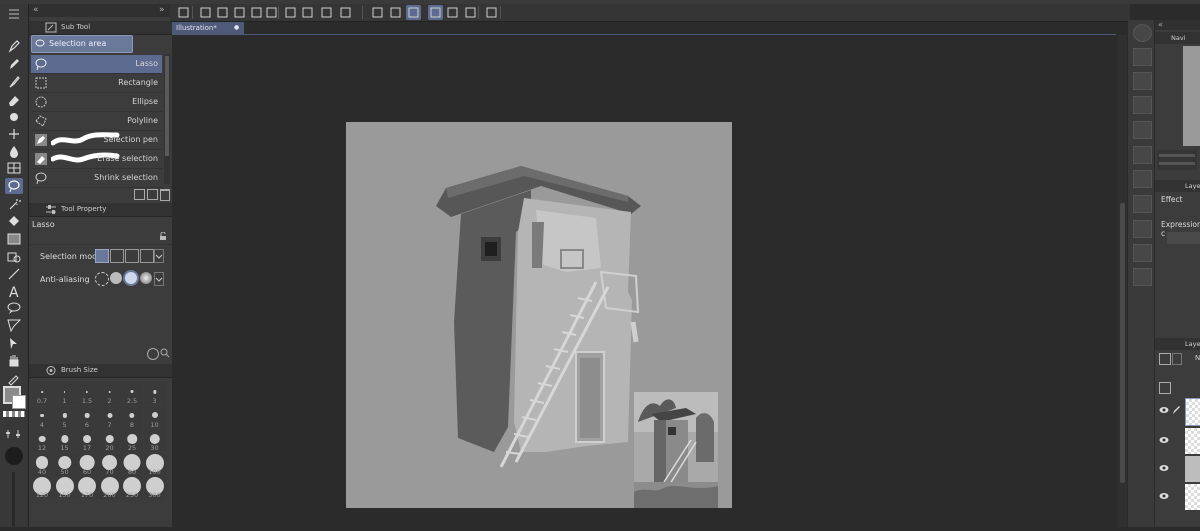 The image size is (1200, 531). I want to click on transparent-color-icon, so click(14, 414).